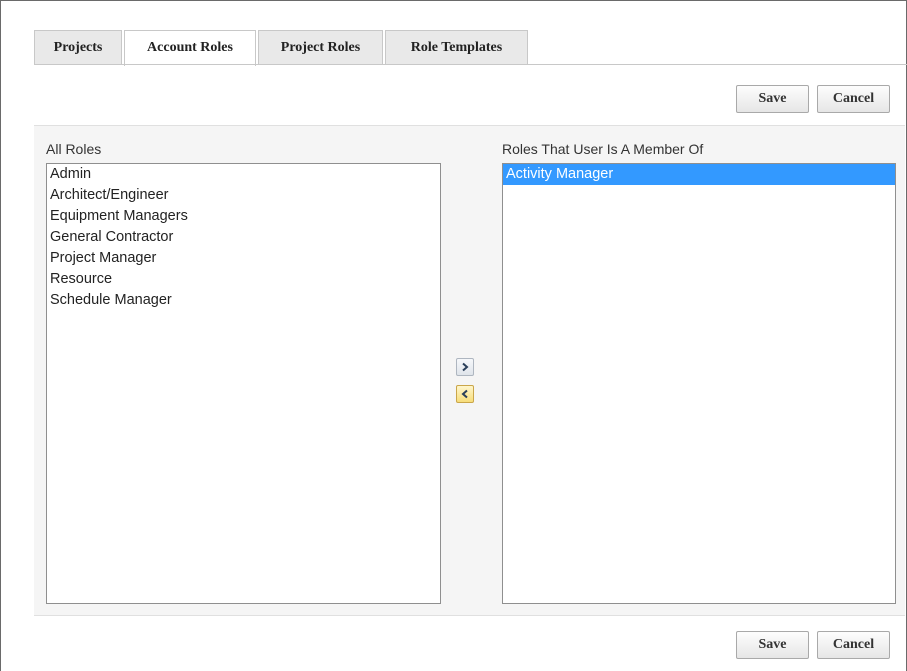 The height and width of the screenshot is (671, 907). What do you see at coordinates (243, 279) in the screenshot?
I see `list-item: Resource` at bounding box center [243, 279].